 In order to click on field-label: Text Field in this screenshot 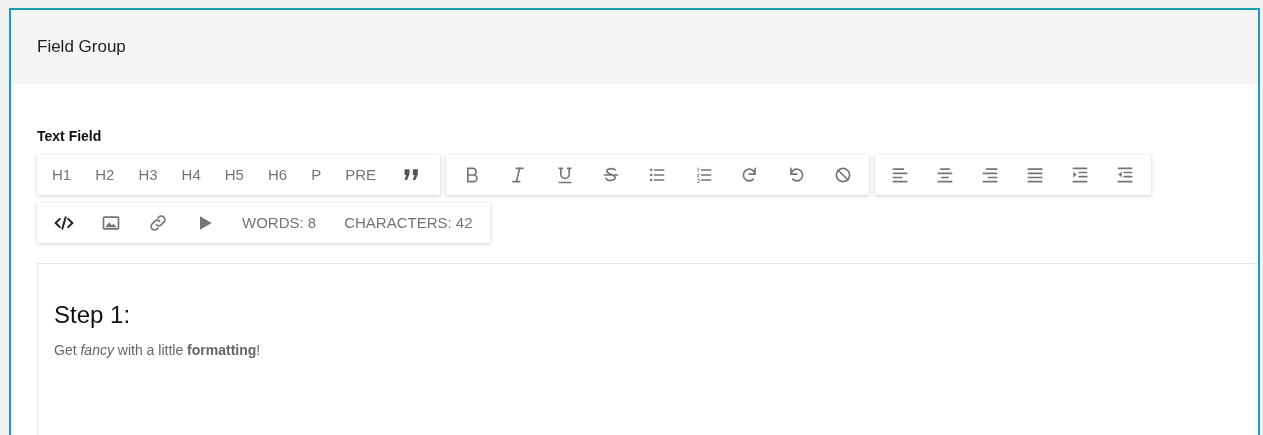, I will do `click(70, 136)`.